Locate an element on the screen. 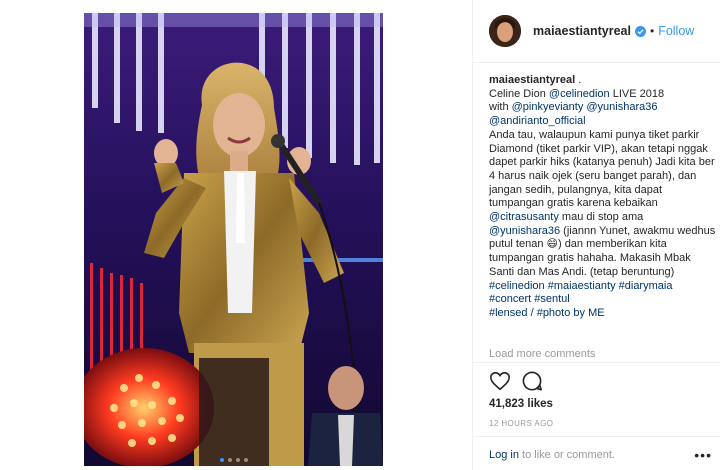  login-prompt: Log in to like or comment. is located at coordinates (552, 455).